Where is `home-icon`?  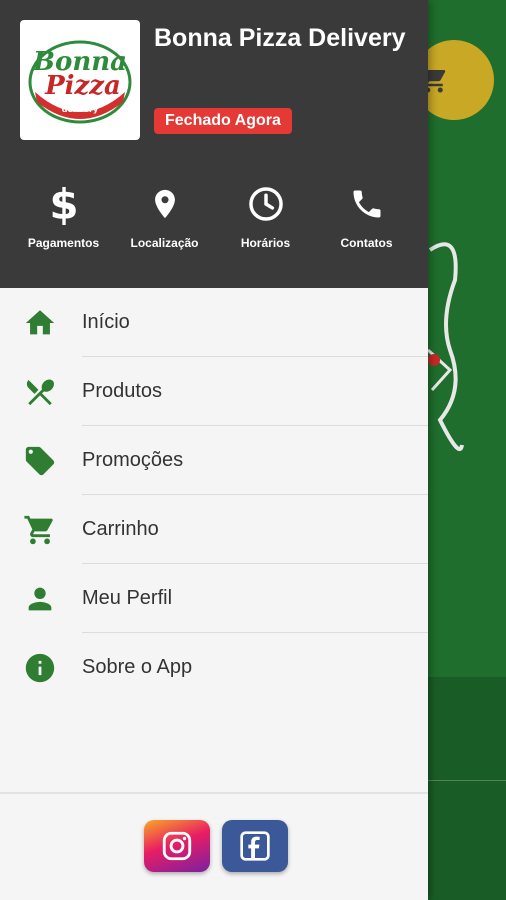
home-icon is located at coordinates (40, 323).